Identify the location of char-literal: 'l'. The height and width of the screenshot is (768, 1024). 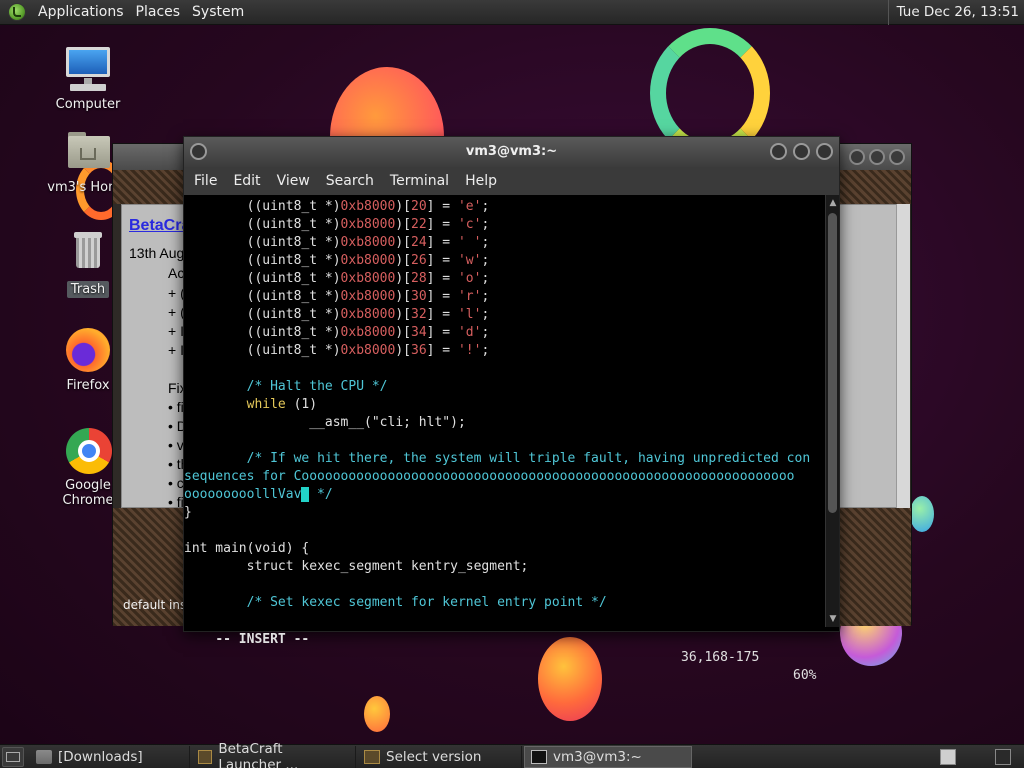
(469, 314).